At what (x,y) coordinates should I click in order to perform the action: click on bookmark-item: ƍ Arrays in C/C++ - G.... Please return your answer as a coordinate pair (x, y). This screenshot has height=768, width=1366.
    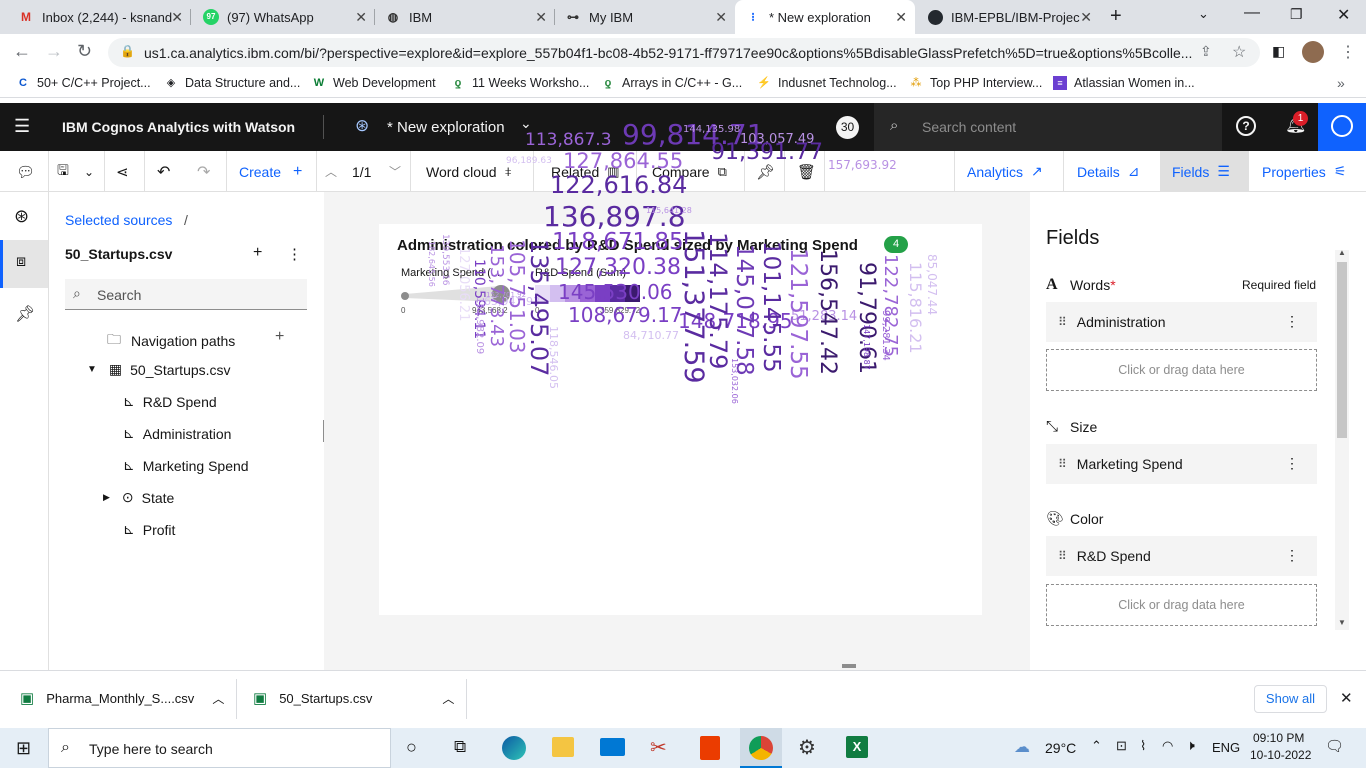
    Looking at the image, I should click on (672, 83).